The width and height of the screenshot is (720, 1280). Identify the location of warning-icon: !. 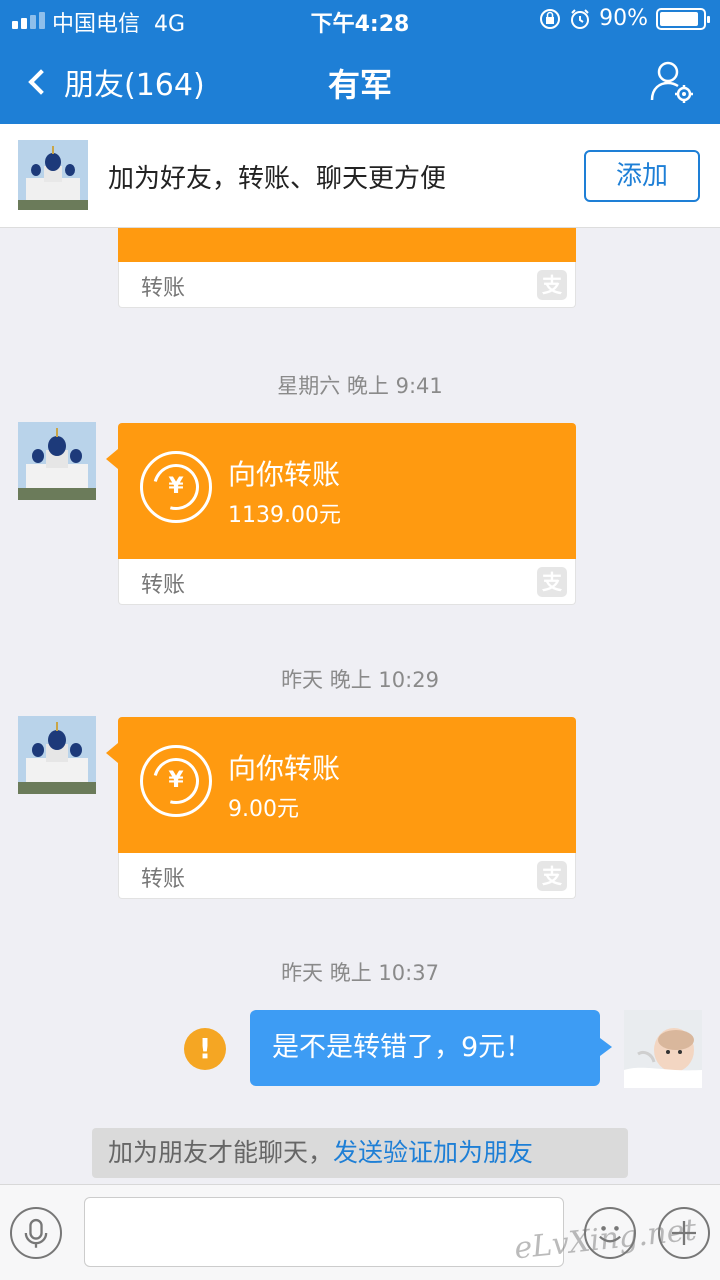
(205, 1049).